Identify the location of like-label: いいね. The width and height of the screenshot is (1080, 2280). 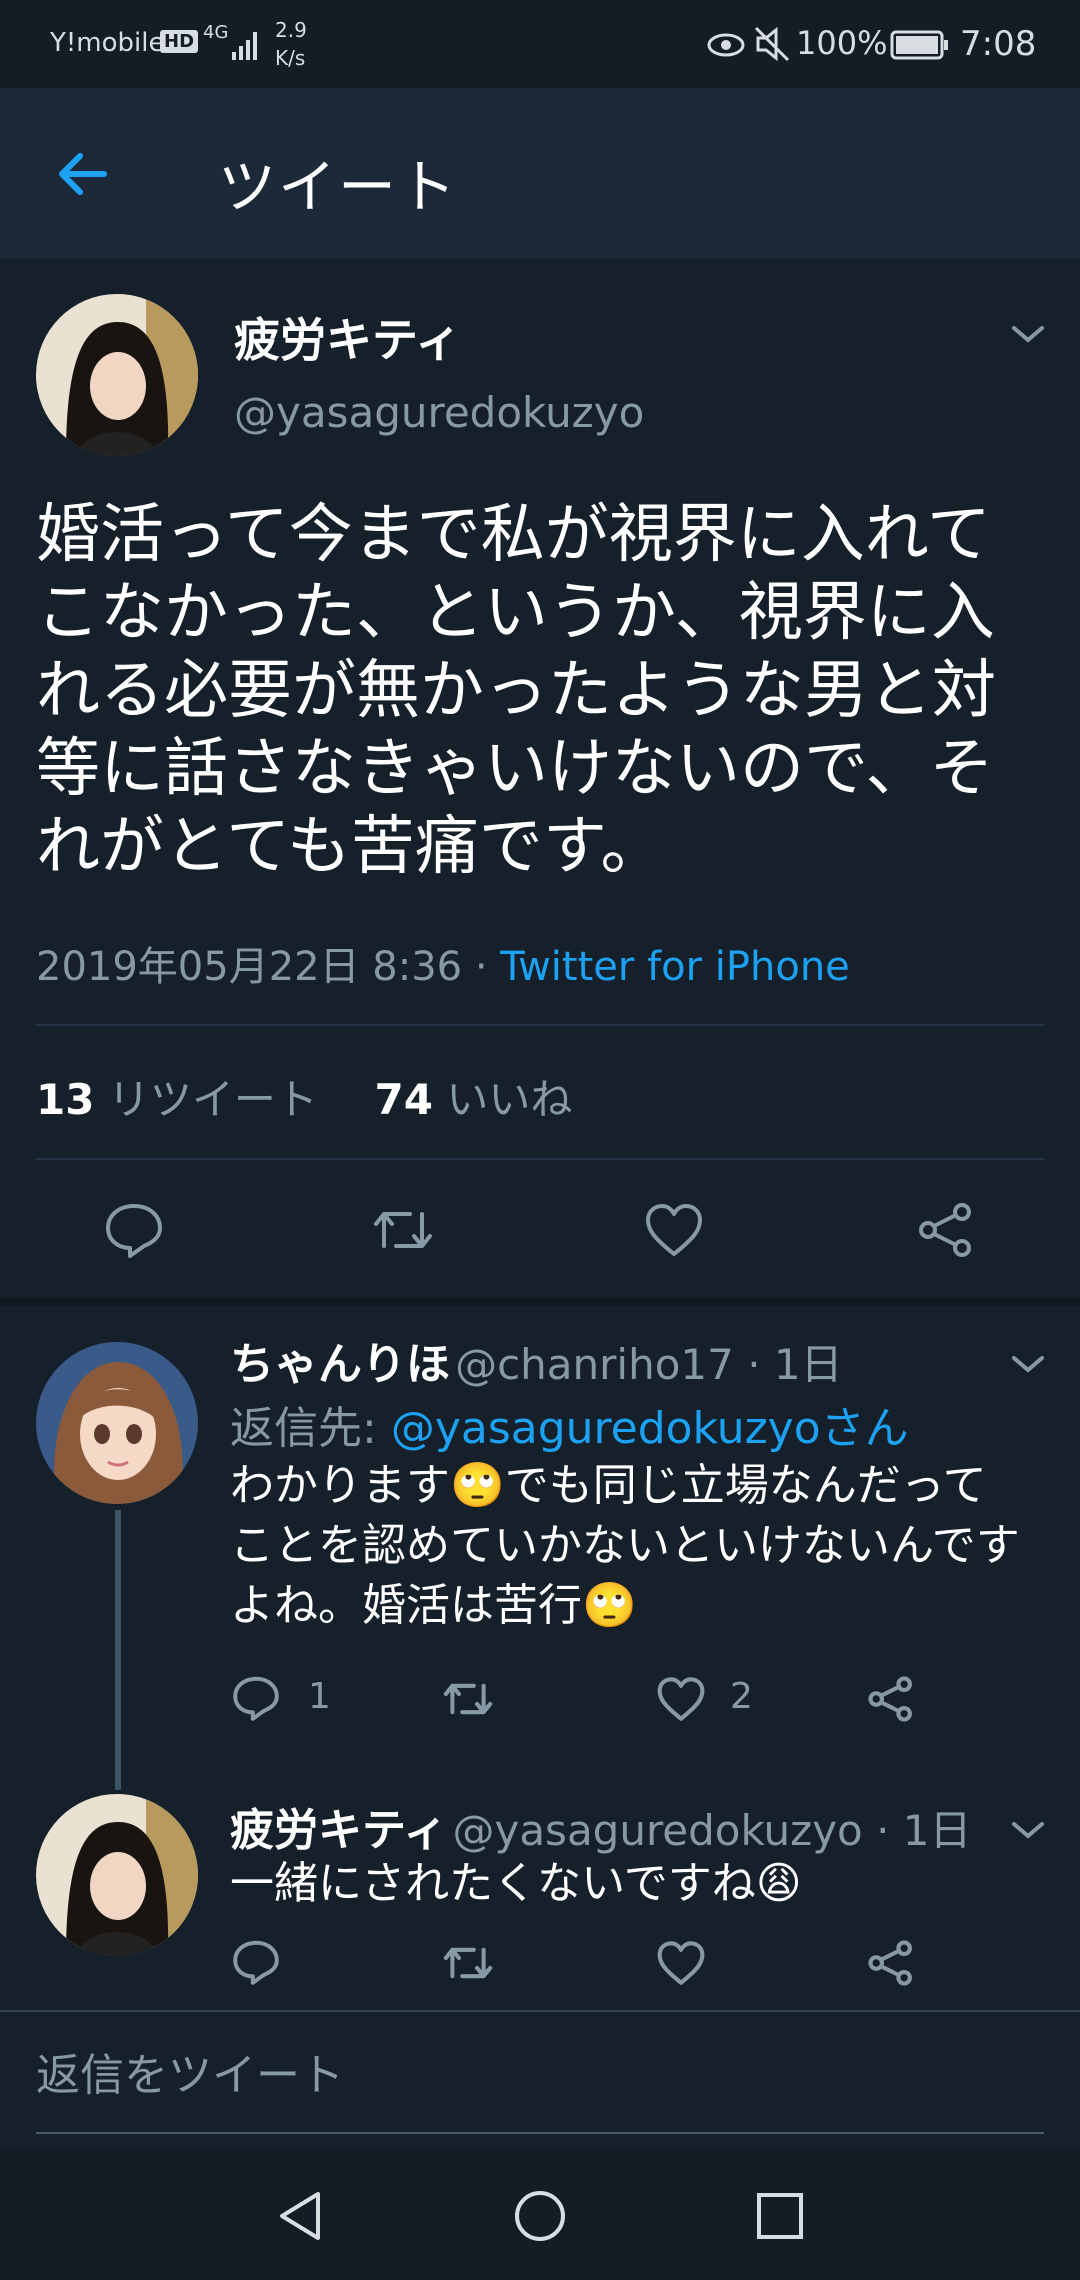
(509, 1099).